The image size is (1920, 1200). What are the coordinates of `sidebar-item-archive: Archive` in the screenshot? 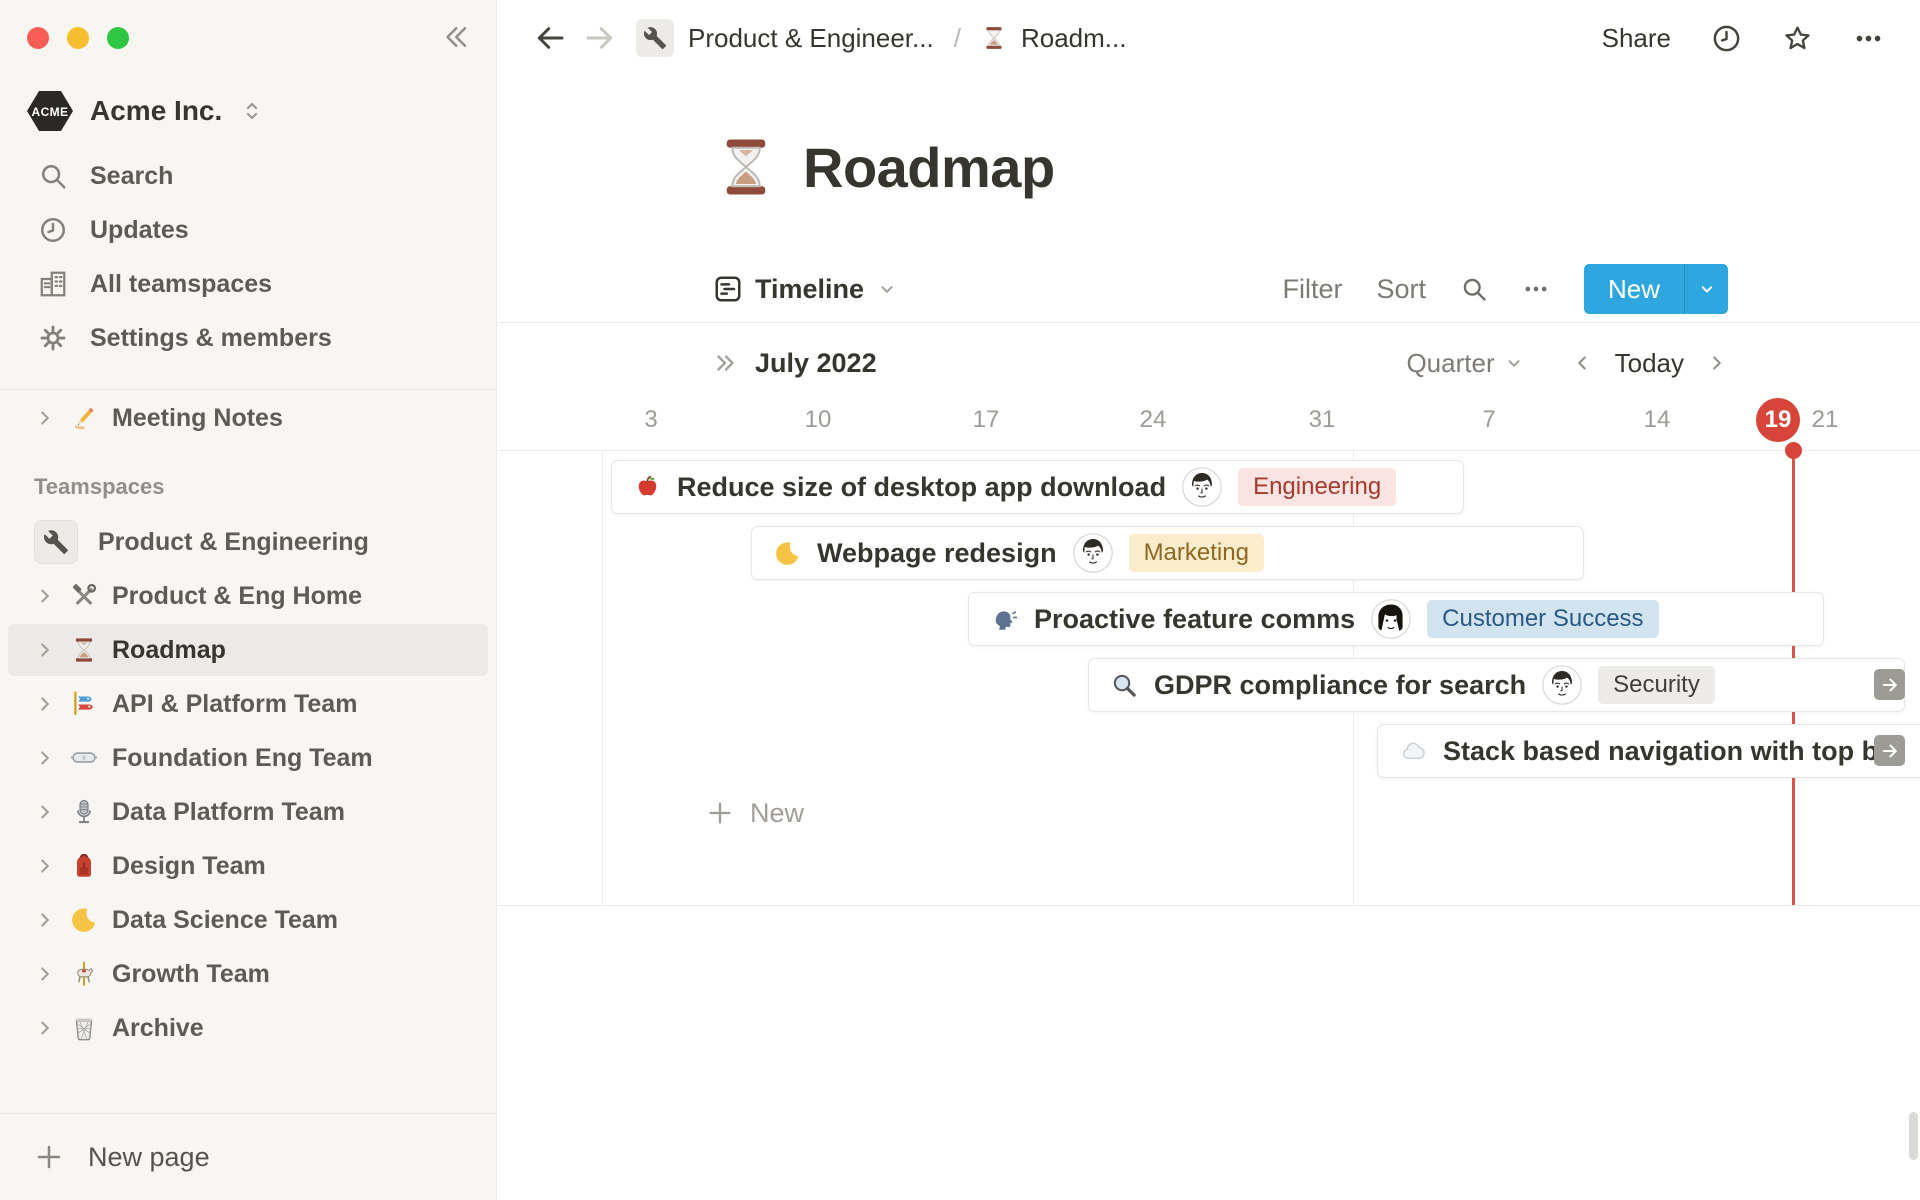 It's located at (248, 1028).